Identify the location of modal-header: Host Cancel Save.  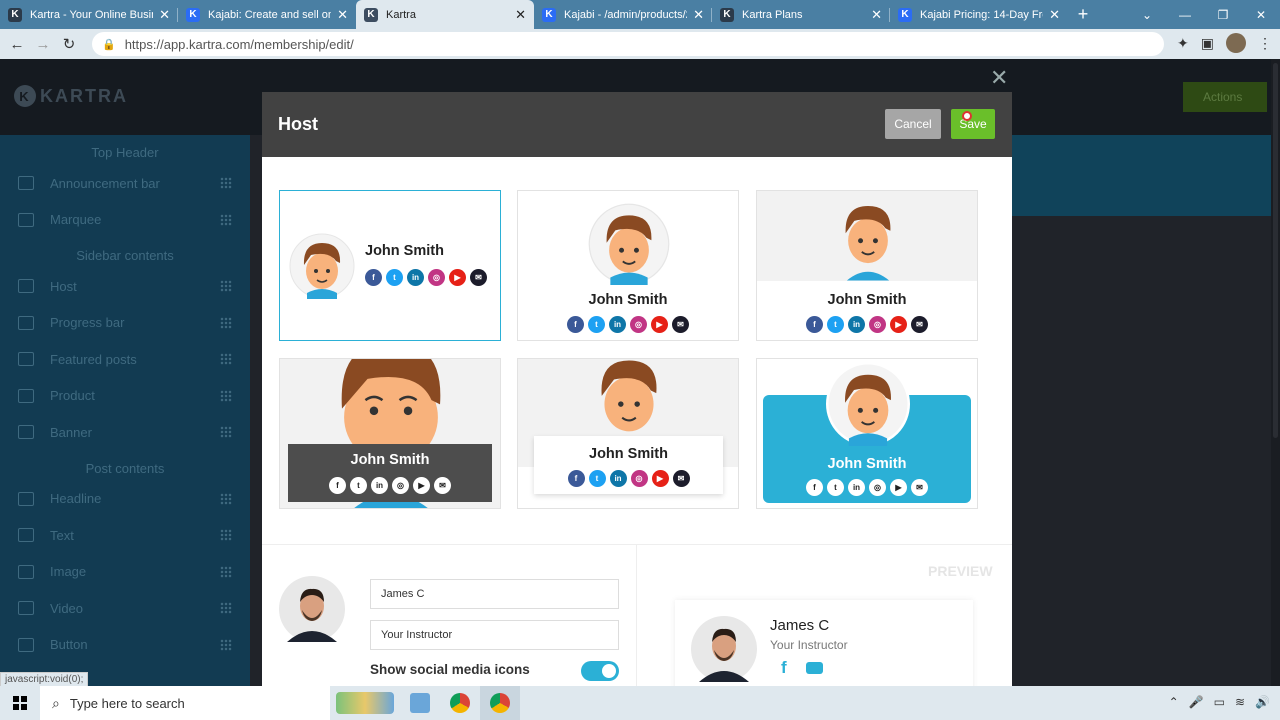
(637, 124).